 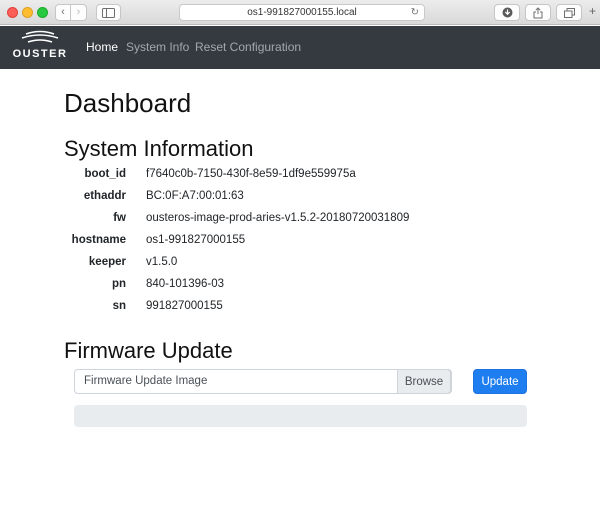 I want to click on sidebar-icon, so click(x=108, y=12).